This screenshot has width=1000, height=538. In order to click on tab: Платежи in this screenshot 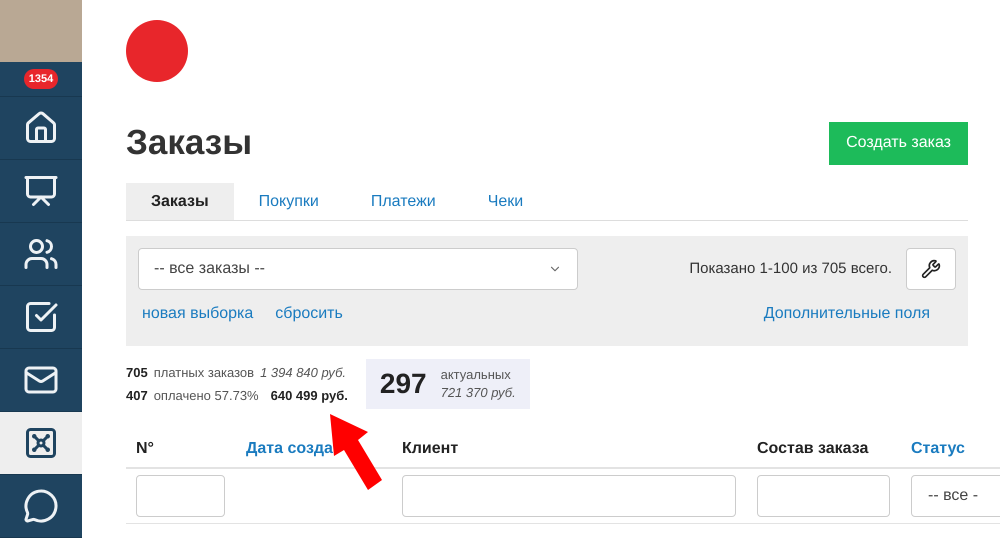, I will do `click(403, 201)`.